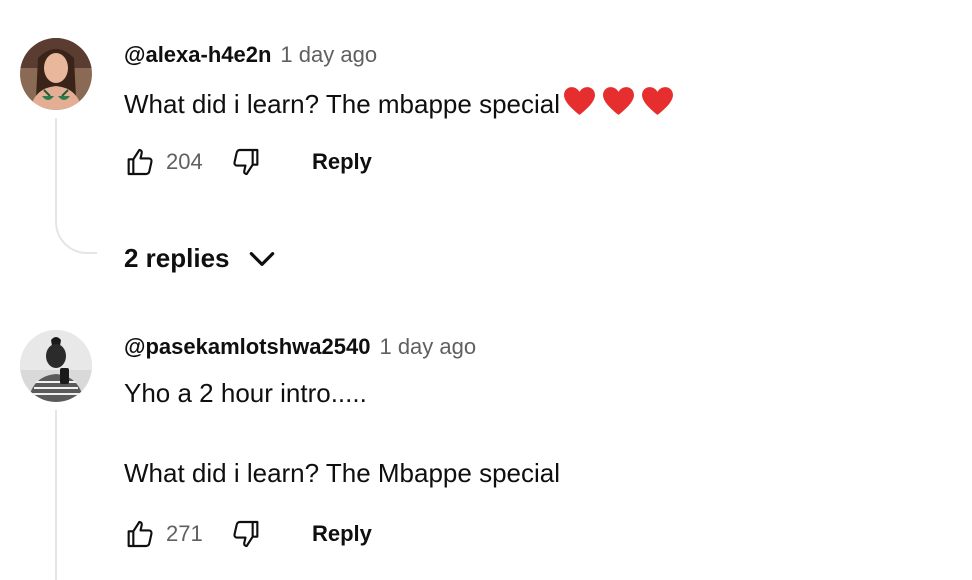 Image resolution: width=972 pixels, height=580 pixels. I want to click on comment-author: @alexa-h4e2n, so click(197, 55).